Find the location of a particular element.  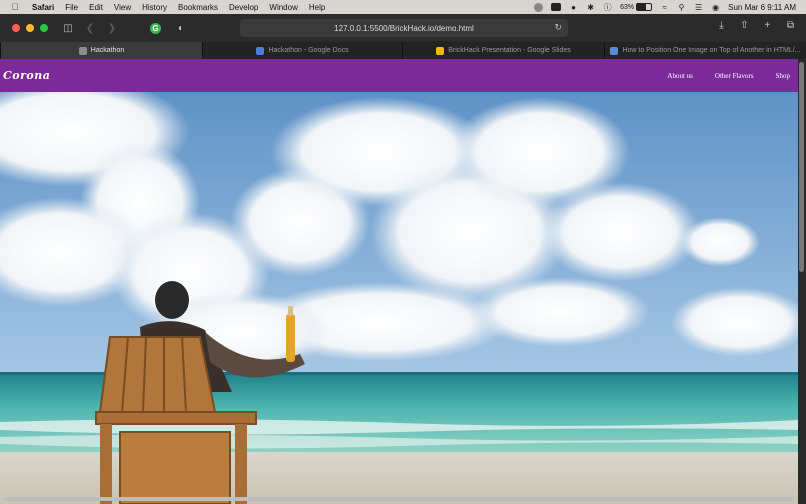

menu-help: Help is located at coordinates (317, 7).